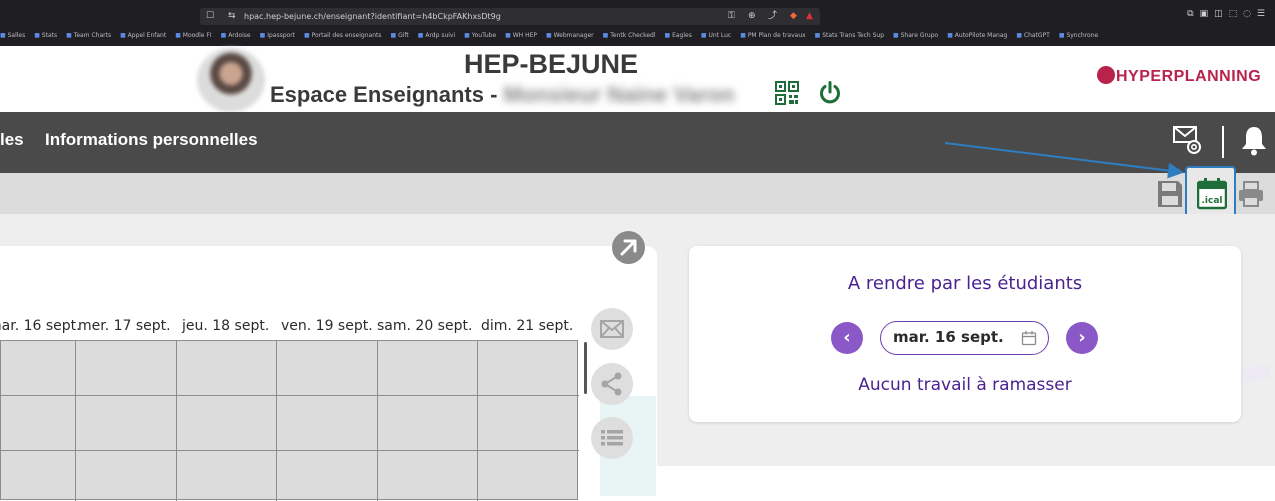  I want to click on day-label: mar. 16 sept., so click(40, 326).